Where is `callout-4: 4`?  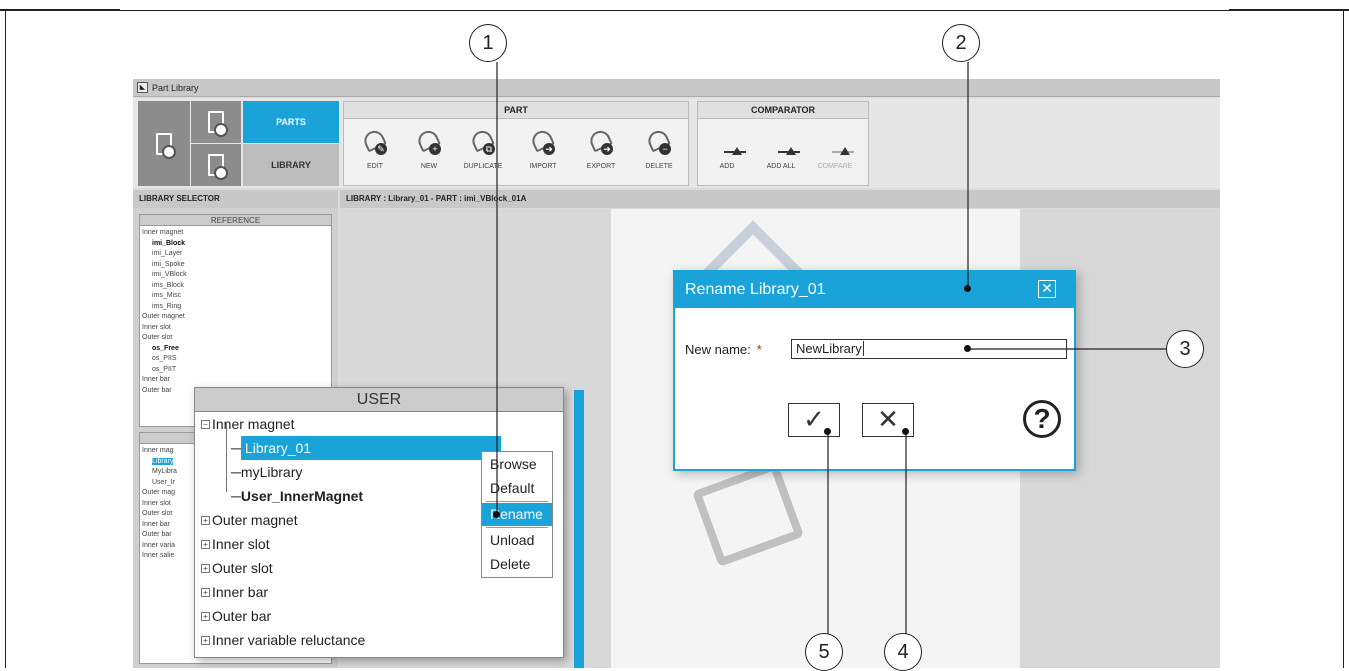
callout-4: 4 is located at coordinates (903, 652).